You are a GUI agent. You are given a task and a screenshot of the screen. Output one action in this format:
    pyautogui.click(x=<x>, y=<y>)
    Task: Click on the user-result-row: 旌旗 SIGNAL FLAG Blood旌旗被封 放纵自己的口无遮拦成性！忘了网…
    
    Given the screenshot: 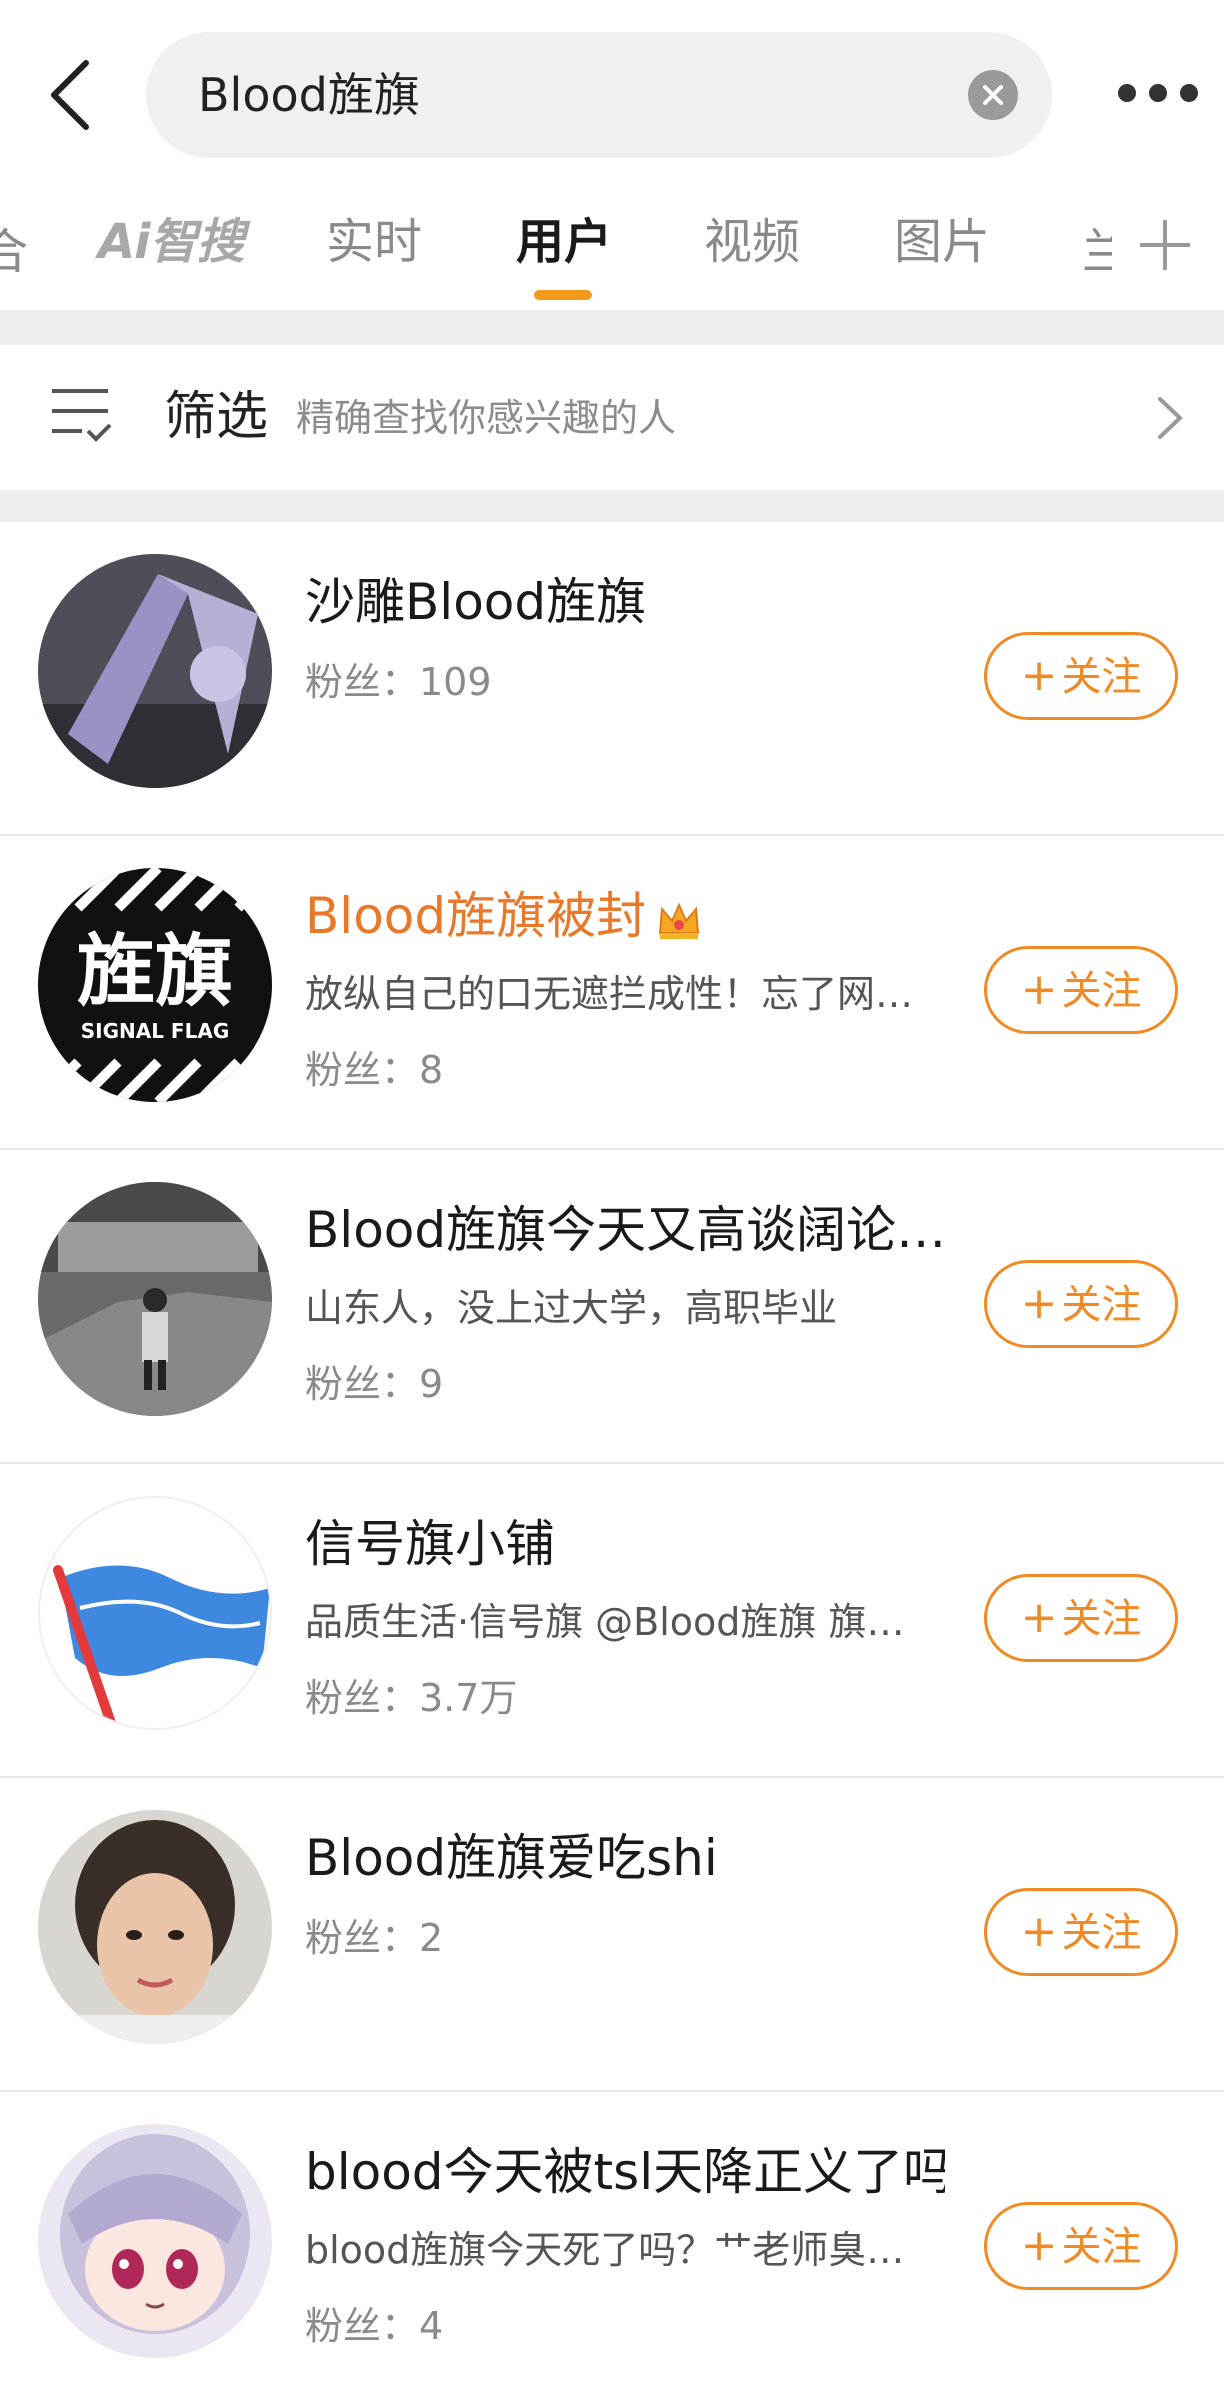 What is the action you would take?
    pyautogui.click(x=612, y=993)
    